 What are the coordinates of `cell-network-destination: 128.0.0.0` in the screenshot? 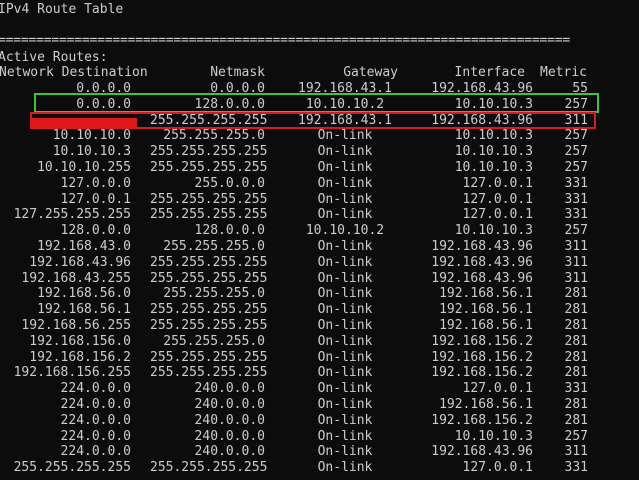 It's located at (95, 231).